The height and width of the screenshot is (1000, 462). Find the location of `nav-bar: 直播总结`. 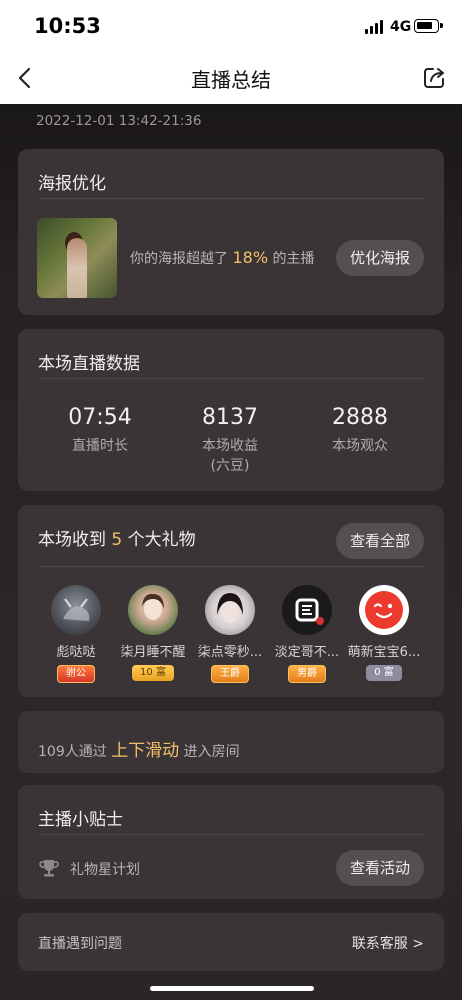

nav-bar: 直播总结 is located at coordinates (231, 78).